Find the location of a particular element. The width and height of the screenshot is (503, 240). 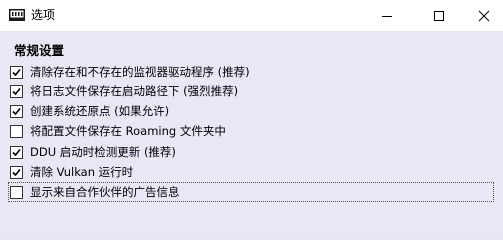

minimize-icon is located at coordinates (387, 16).